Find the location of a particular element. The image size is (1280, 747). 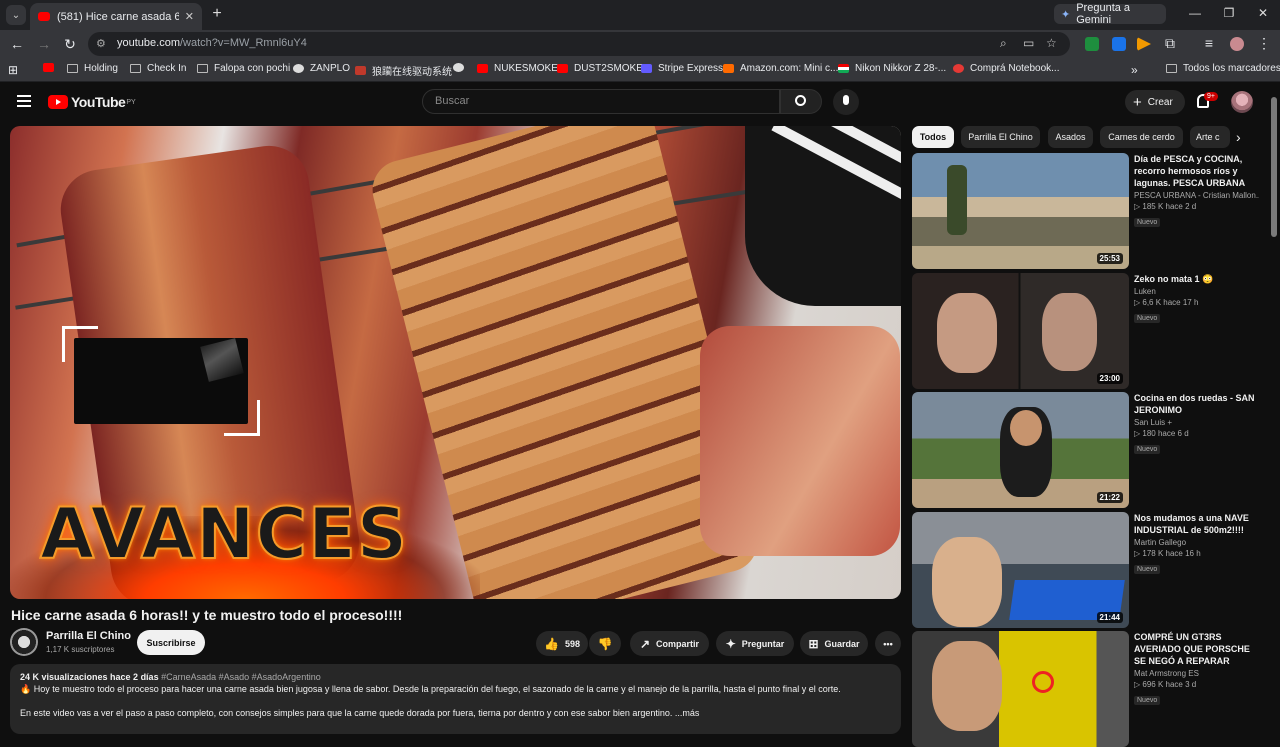

create-button: + Crear is located at coordinates (1155, 102).